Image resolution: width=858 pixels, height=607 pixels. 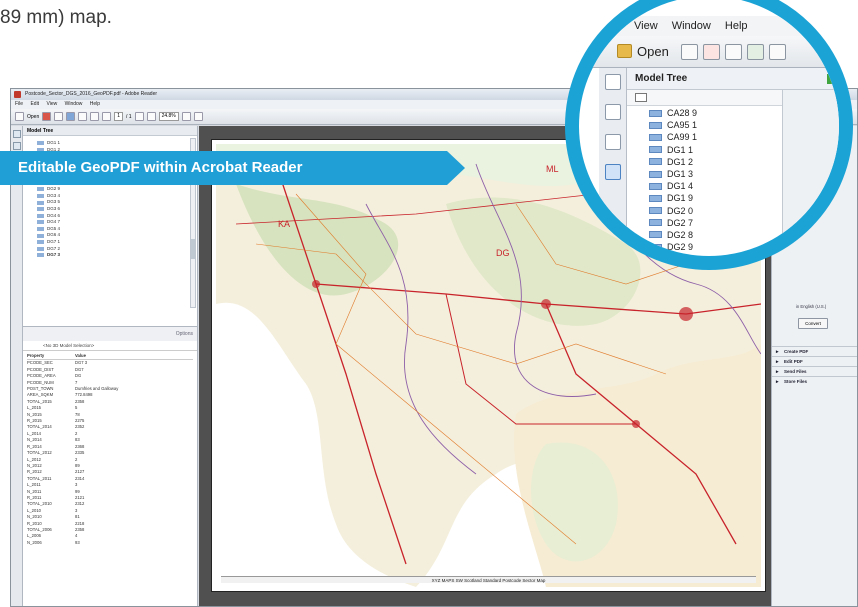 I want to click on zoom-tree-item: DG1 2, so click(x=673, y=162).